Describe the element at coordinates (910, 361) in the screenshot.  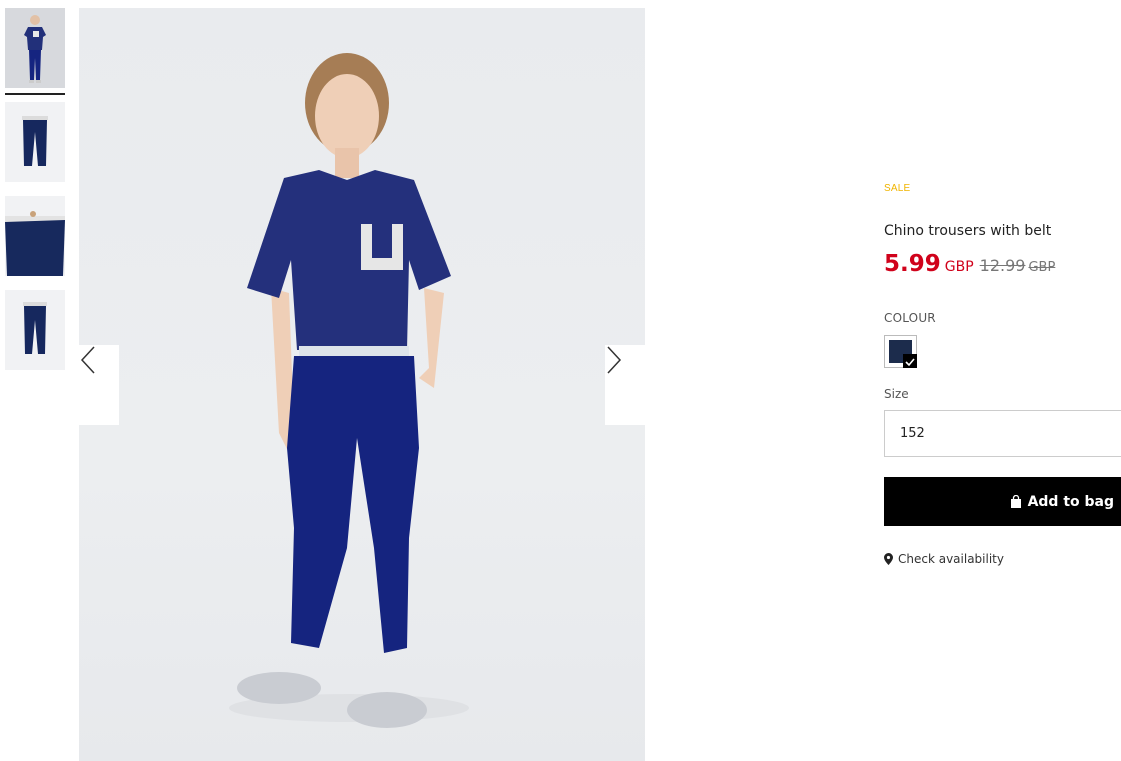
I see `checkmark-icon` at that location.